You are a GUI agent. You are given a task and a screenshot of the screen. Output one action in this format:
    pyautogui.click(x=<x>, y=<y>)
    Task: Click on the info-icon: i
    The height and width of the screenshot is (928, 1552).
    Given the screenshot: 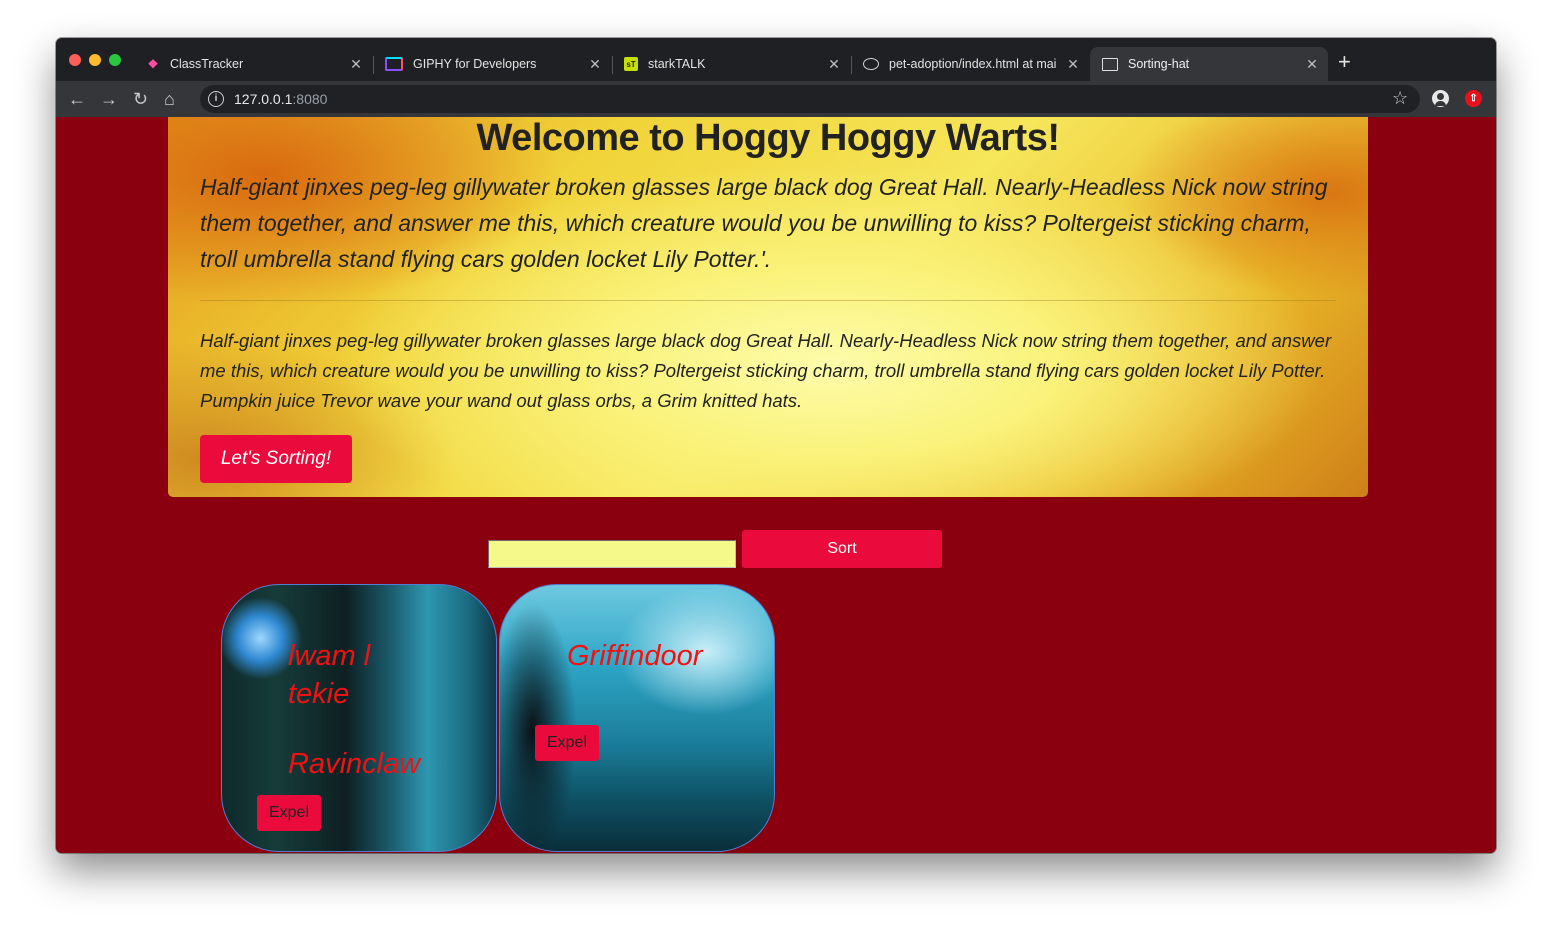 What is the action you would take?
    pyautogui.click(x=216, y=99)
    